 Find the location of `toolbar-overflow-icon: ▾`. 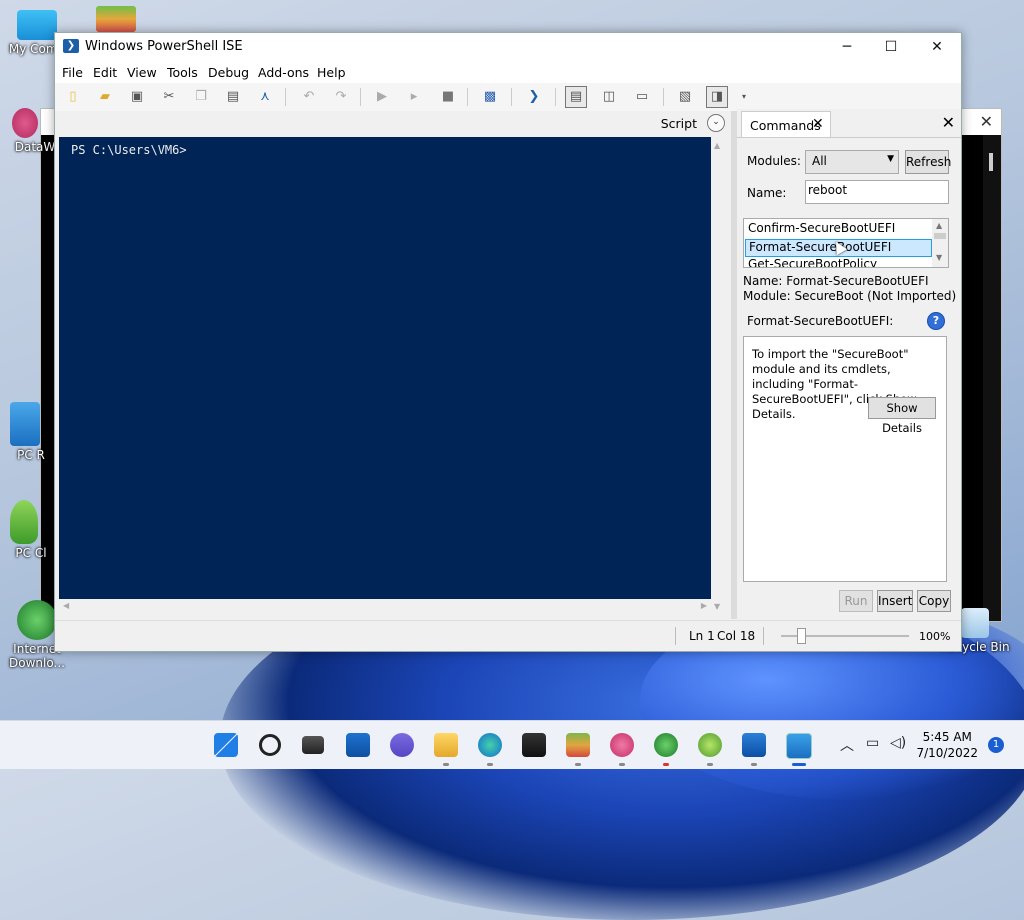

toolbar-overflow-icon: ▾ is located at coordinates (744, 97).